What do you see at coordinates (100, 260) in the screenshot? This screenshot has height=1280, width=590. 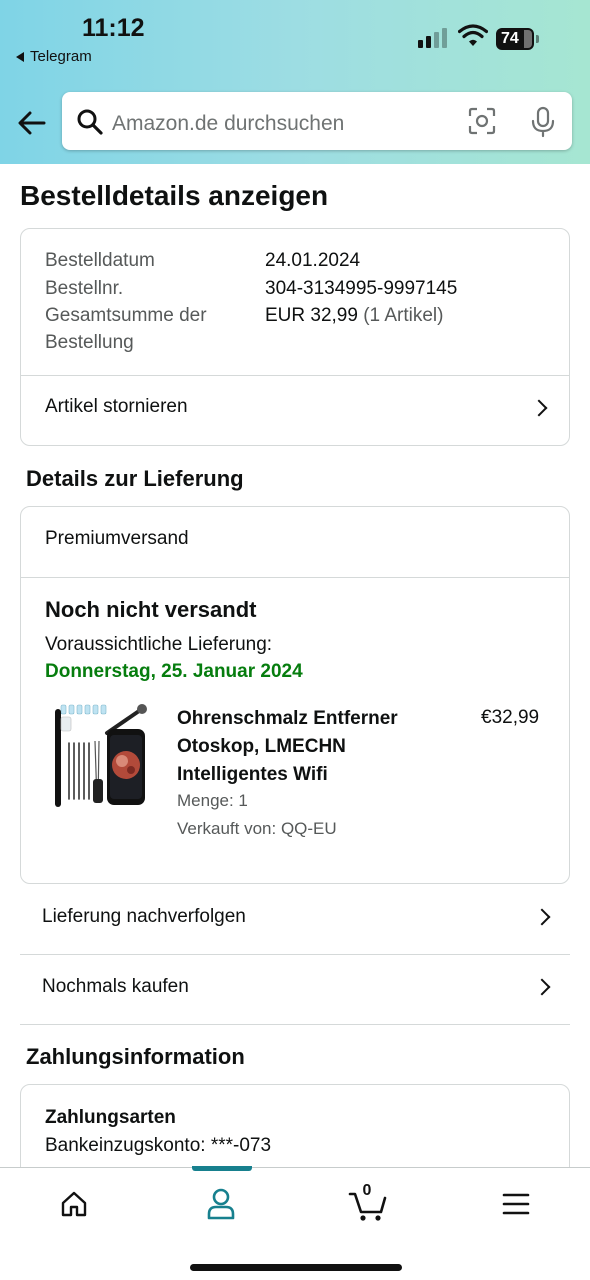 I see `order-date-label: Bestelldatum` at bounding box center [100, 260].